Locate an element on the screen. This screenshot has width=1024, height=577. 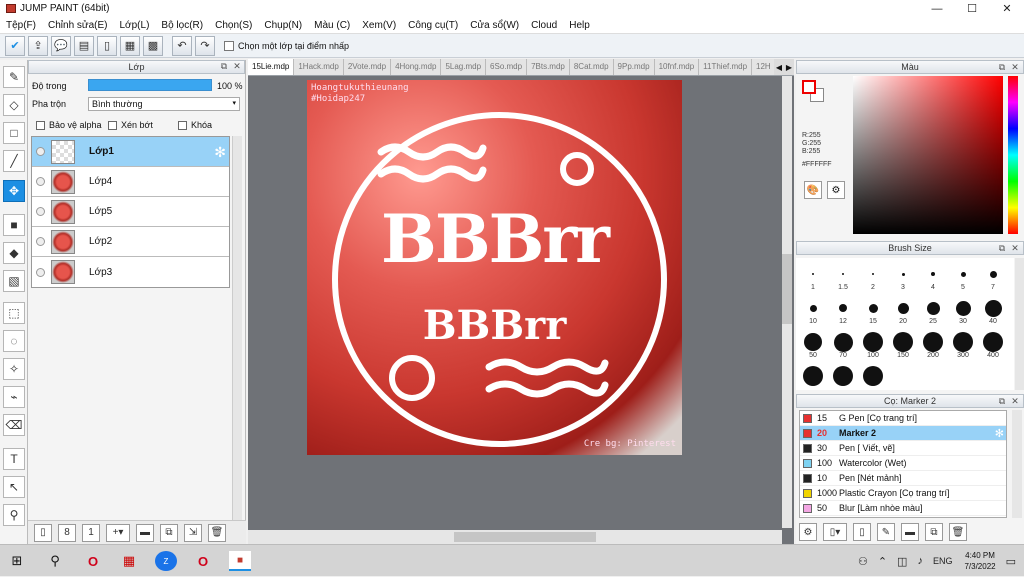
tab-document: 2Vote.mdp is located at coordinates (367, 67).